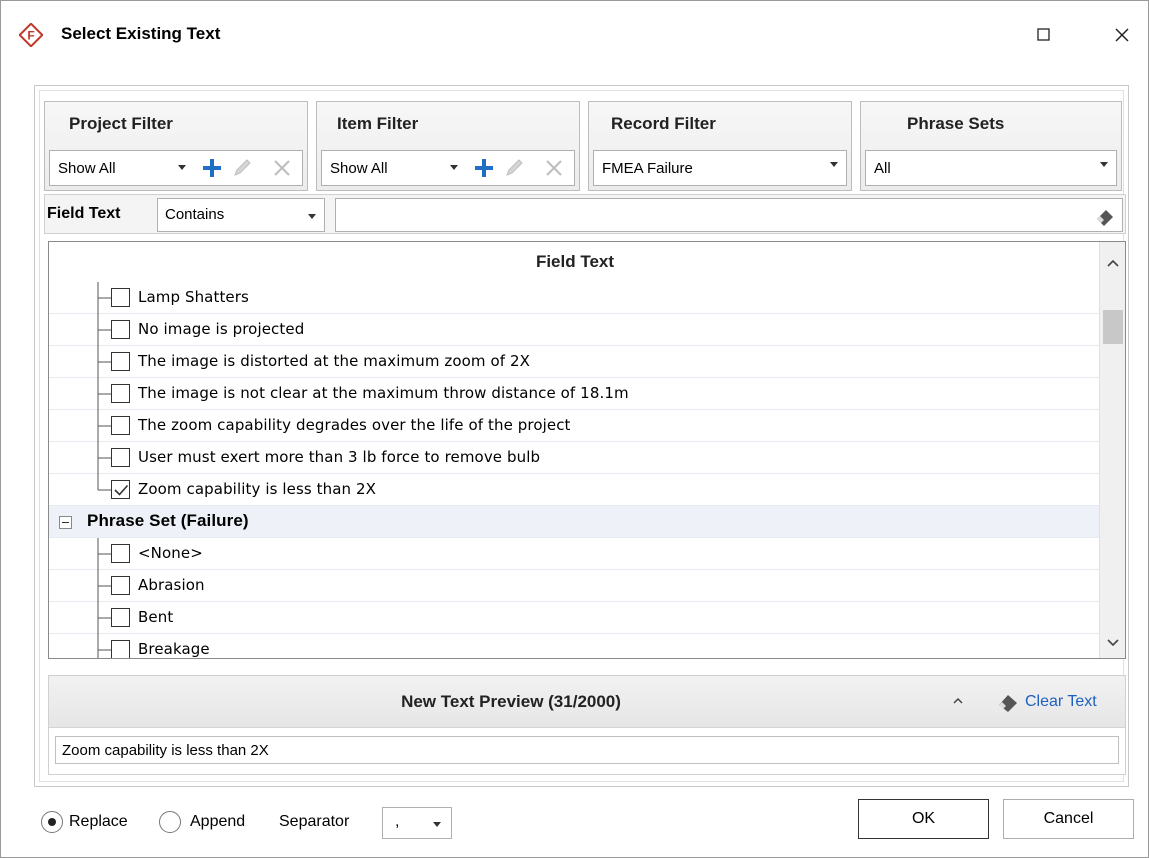  I want to click on field-text-mode-value: Contains, so click(195, 214).